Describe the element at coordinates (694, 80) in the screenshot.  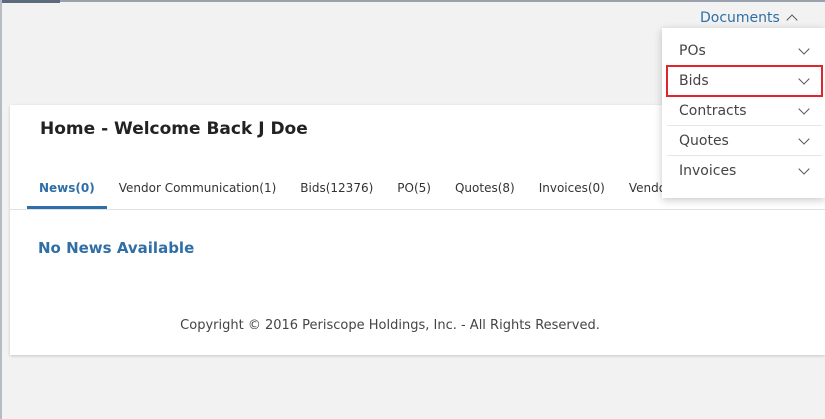
I see `menu-item-label: Bids` at that location.